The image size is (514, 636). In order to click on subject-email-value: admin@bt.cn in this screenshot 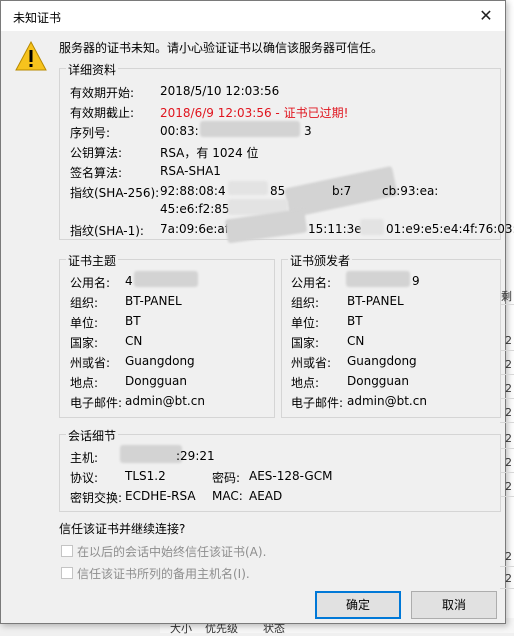, I will do `click(165, 401)`.